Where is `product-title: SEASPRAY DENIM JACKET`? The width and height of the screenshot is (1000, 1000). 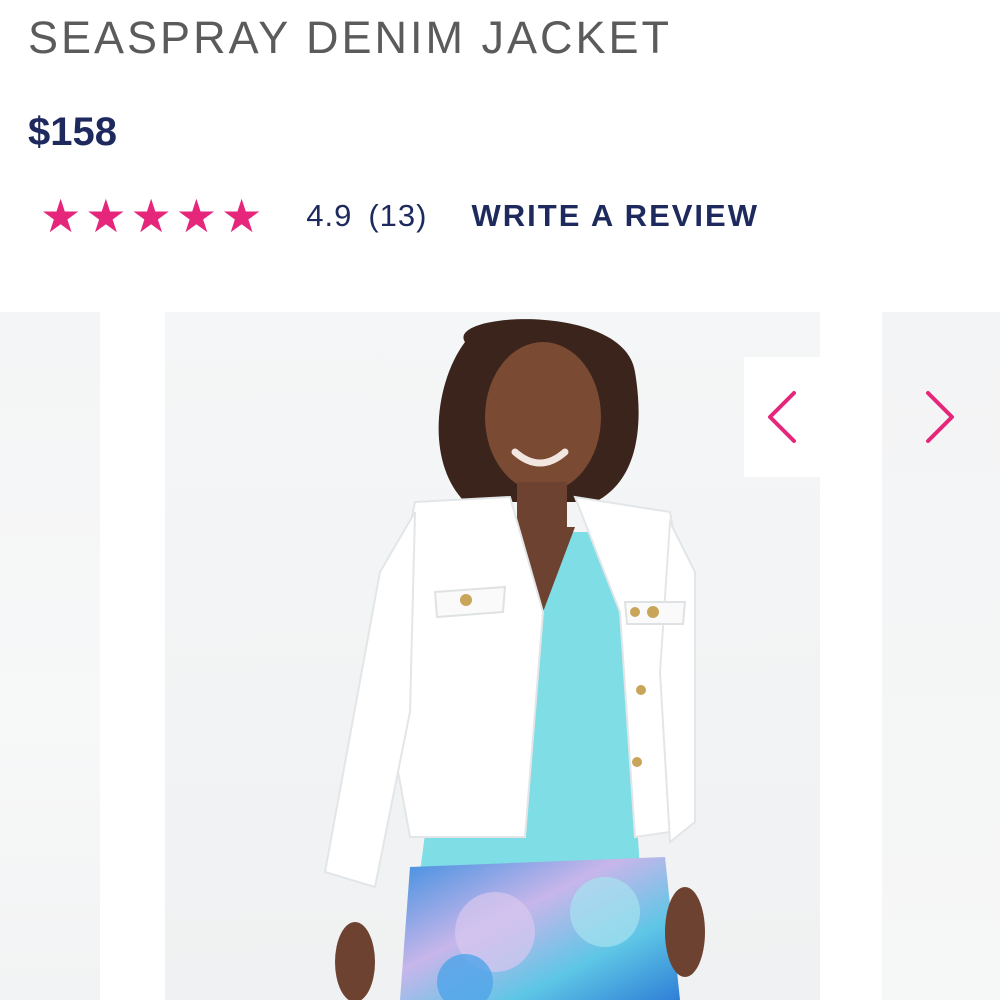 product-title: SEASPRAY DENIM JACKET is located at coordinates (350, 37).